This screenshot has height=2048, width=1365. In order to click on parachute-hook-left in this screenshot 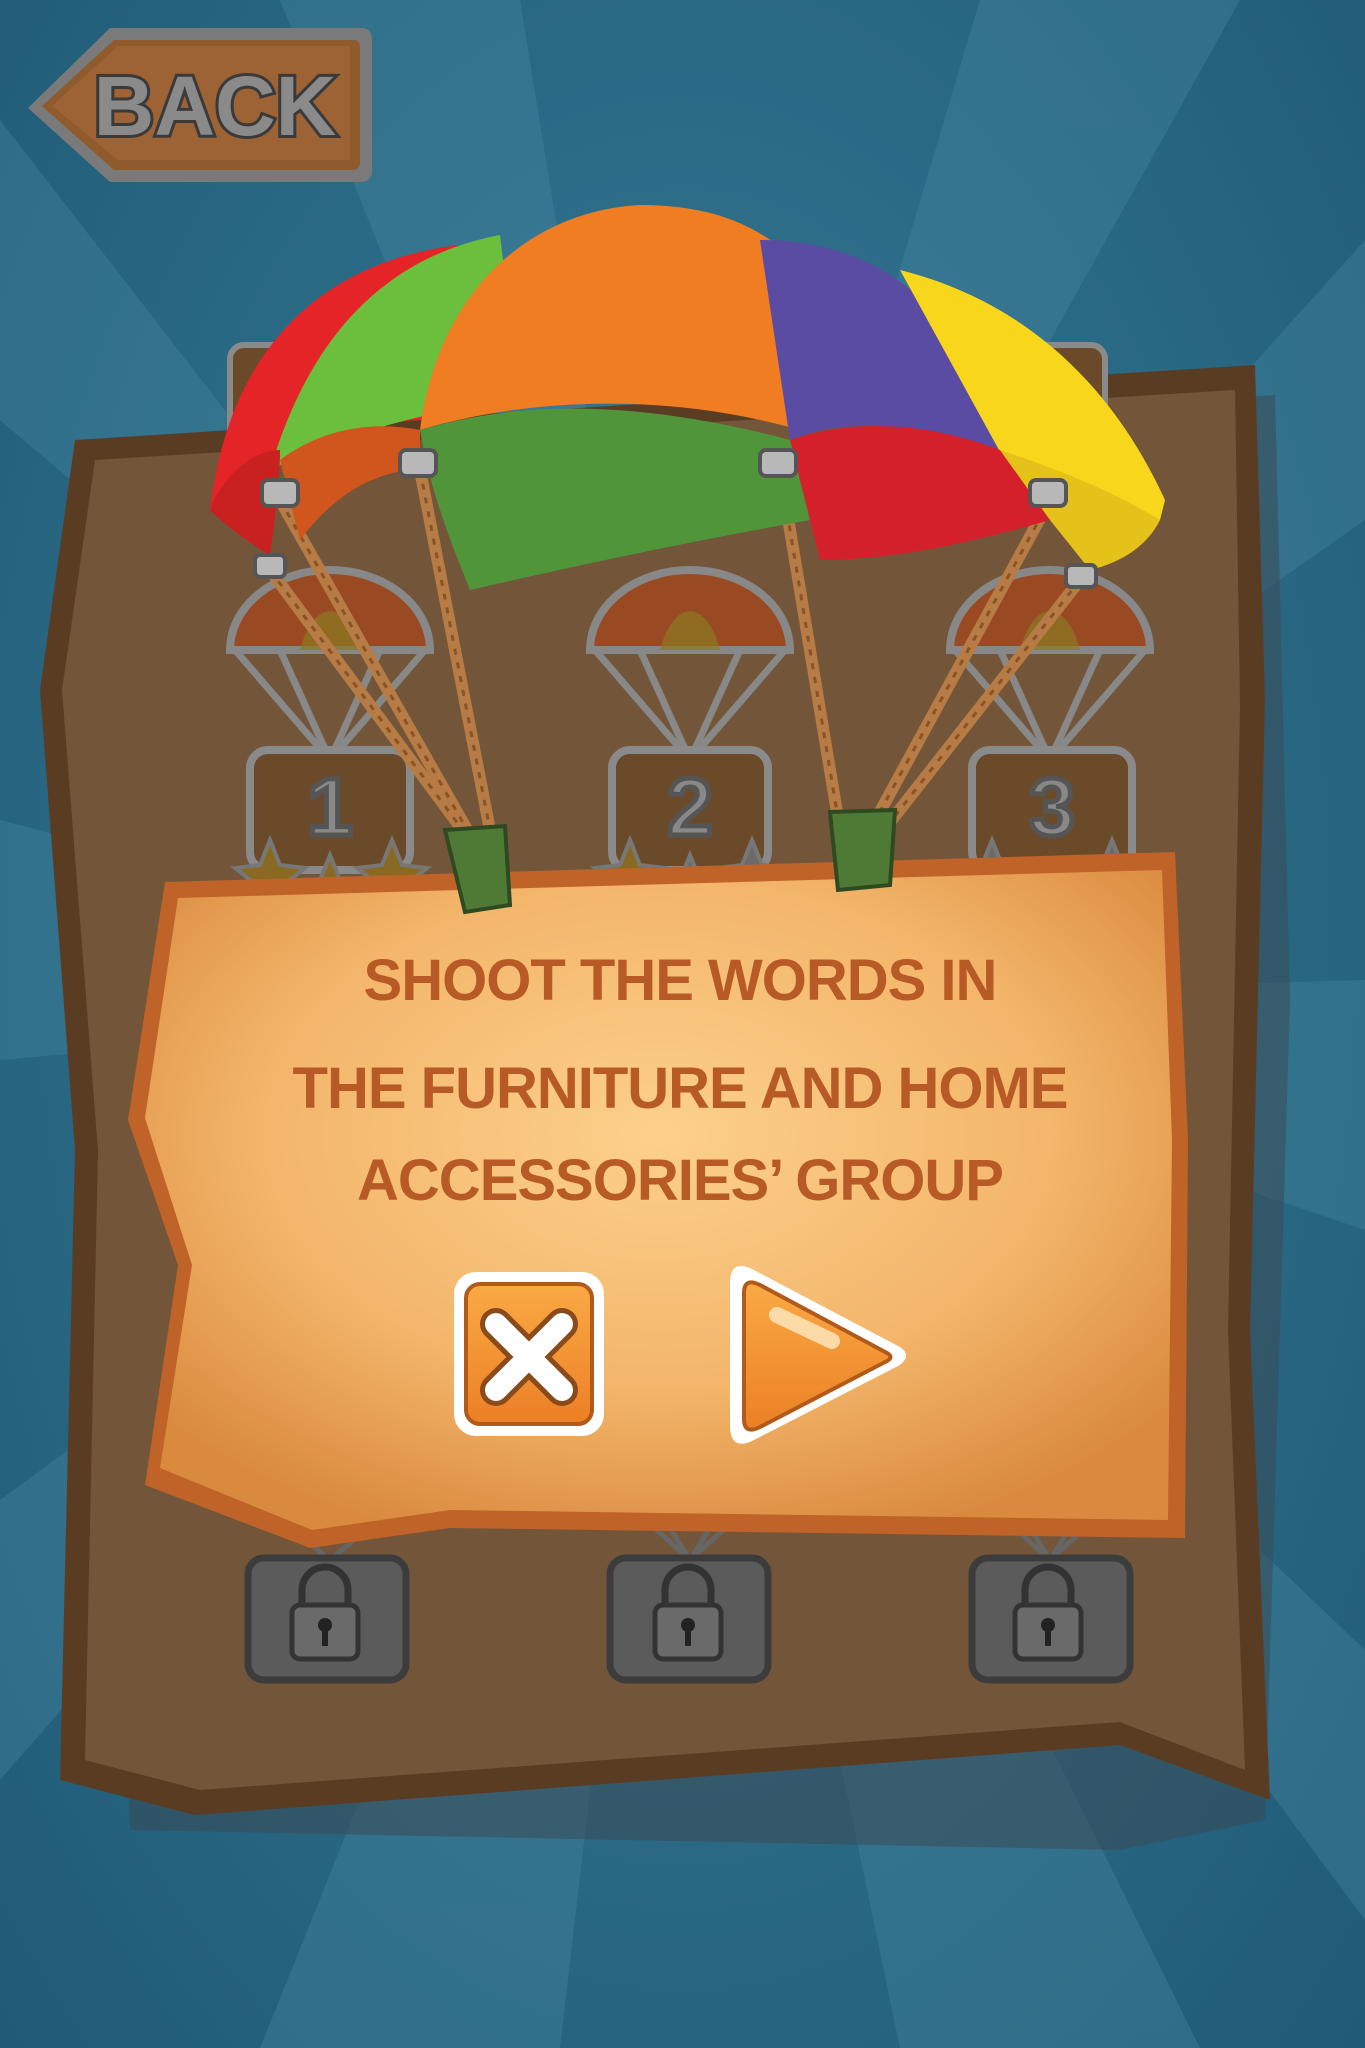, I will do `click(477, 869)`.